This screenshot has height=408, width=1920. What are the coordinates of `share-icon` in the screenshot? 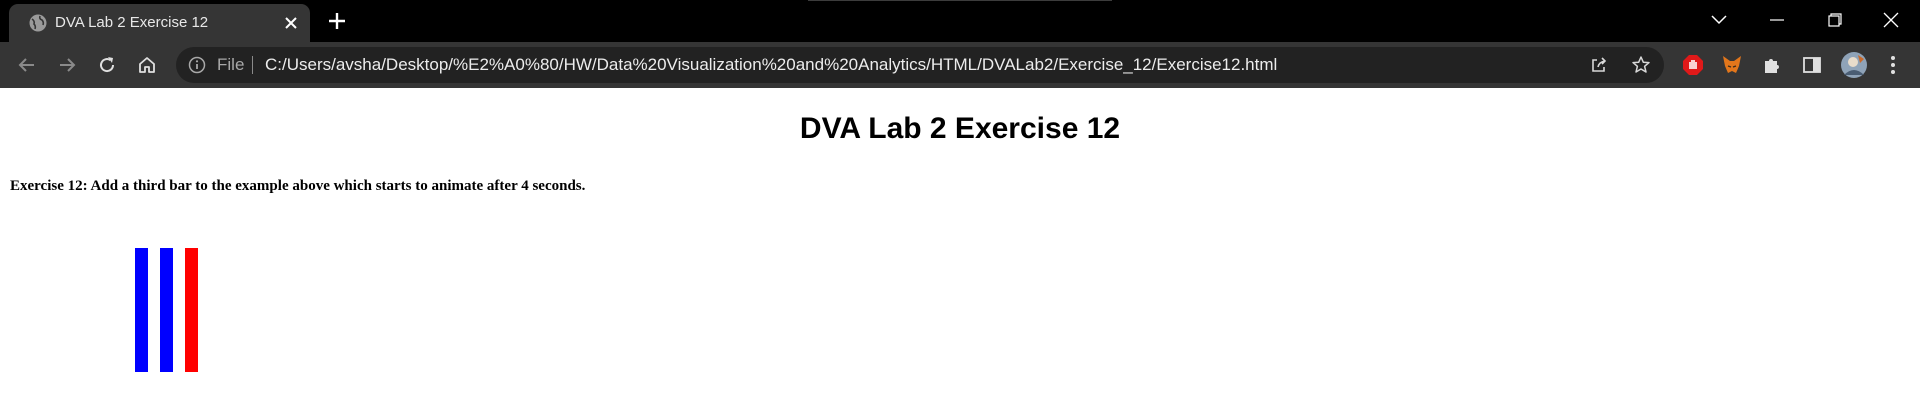 It's located at (1599, 64).